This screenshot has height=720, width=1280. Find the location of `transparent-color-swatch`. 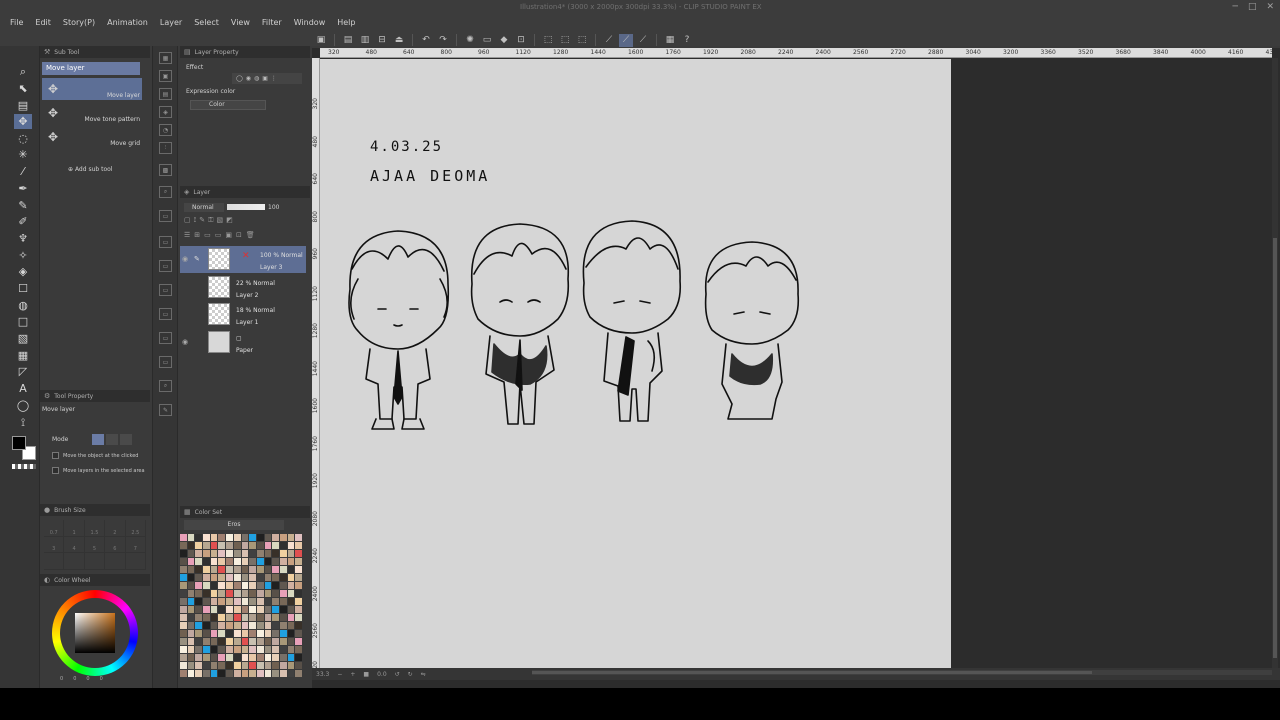

transparent-color-swatch is located at coordinates (24, 466).